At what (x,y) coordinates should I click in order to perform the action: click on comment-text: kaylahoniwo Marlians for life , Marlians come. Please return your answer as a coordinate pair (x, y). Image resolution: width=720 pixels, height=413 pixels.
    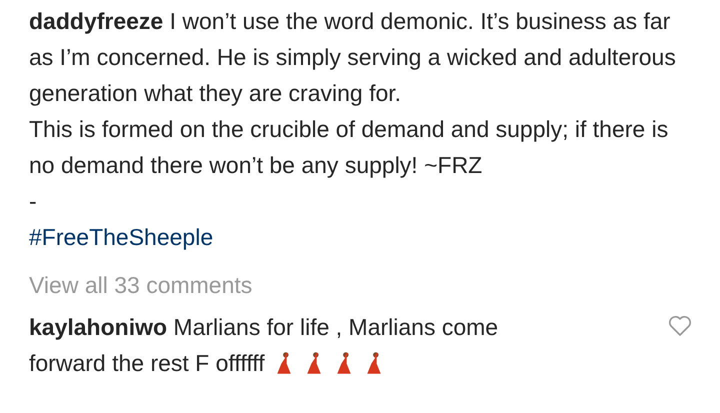
    Looking at the image, I should click on (263, 327).